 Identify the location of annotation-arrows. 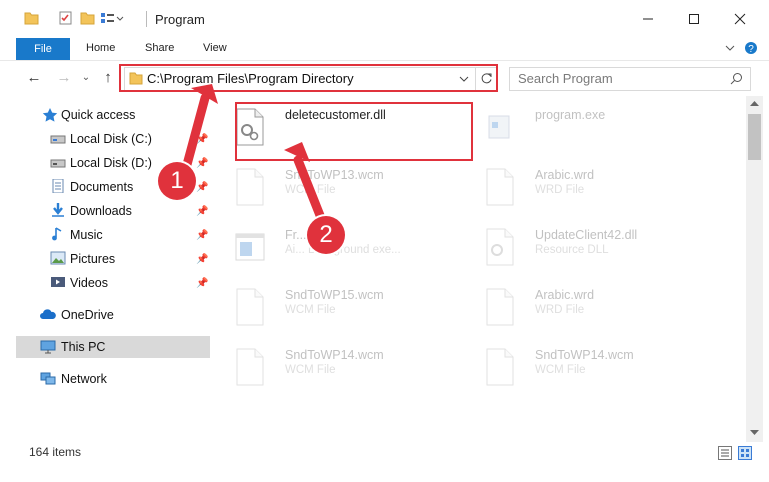
(255, 158).